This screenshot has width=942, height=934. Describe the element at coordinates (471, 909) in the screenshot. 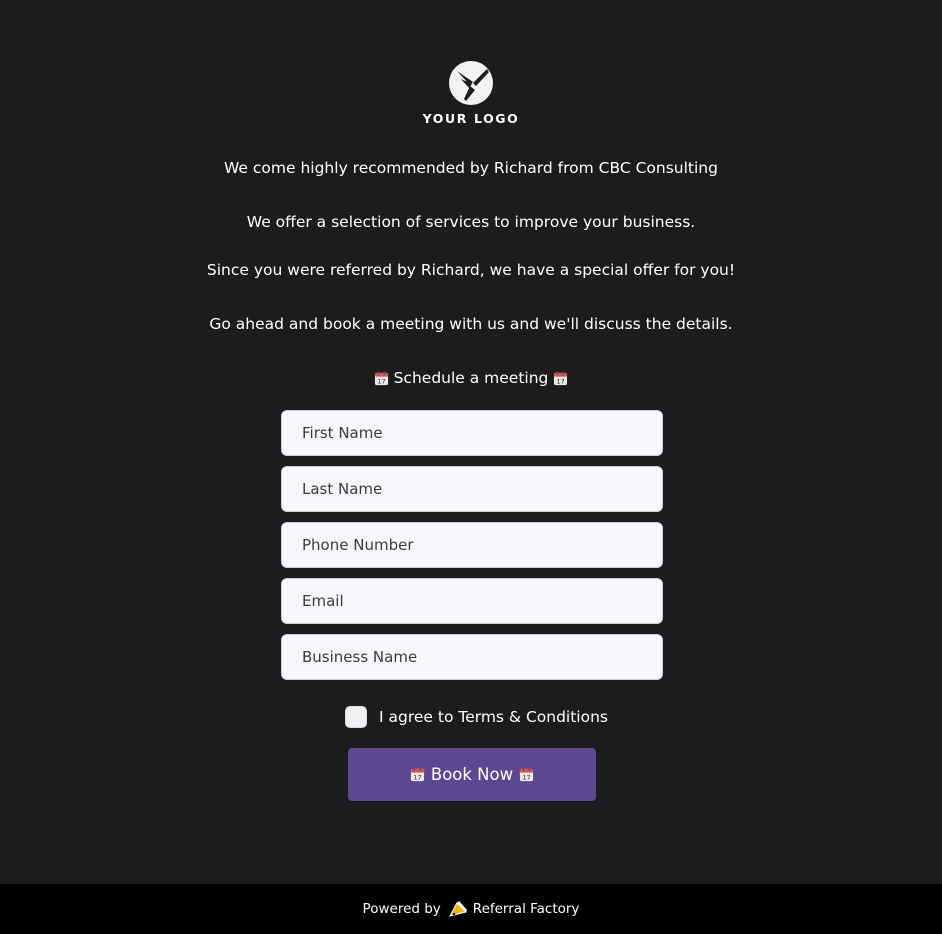

I see `footer: Powered by Referral Factory` at that location.